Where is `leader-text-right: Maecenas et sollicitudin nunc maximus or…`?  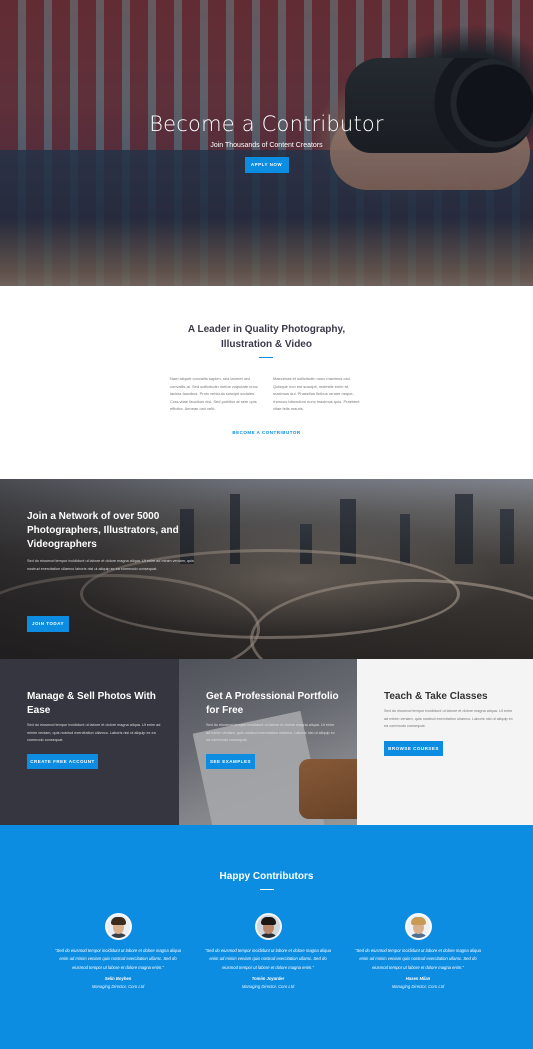 leader-text-right: Maecenas et sollicitudin nunc maximus or… is located at coordinates (316, 393).